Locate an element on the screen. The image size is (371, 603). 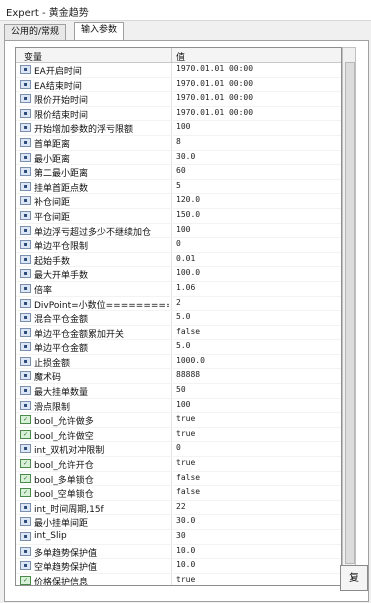
table-row: ▪ int_双机对冲限制 0 is located at coordinates (178, 450).